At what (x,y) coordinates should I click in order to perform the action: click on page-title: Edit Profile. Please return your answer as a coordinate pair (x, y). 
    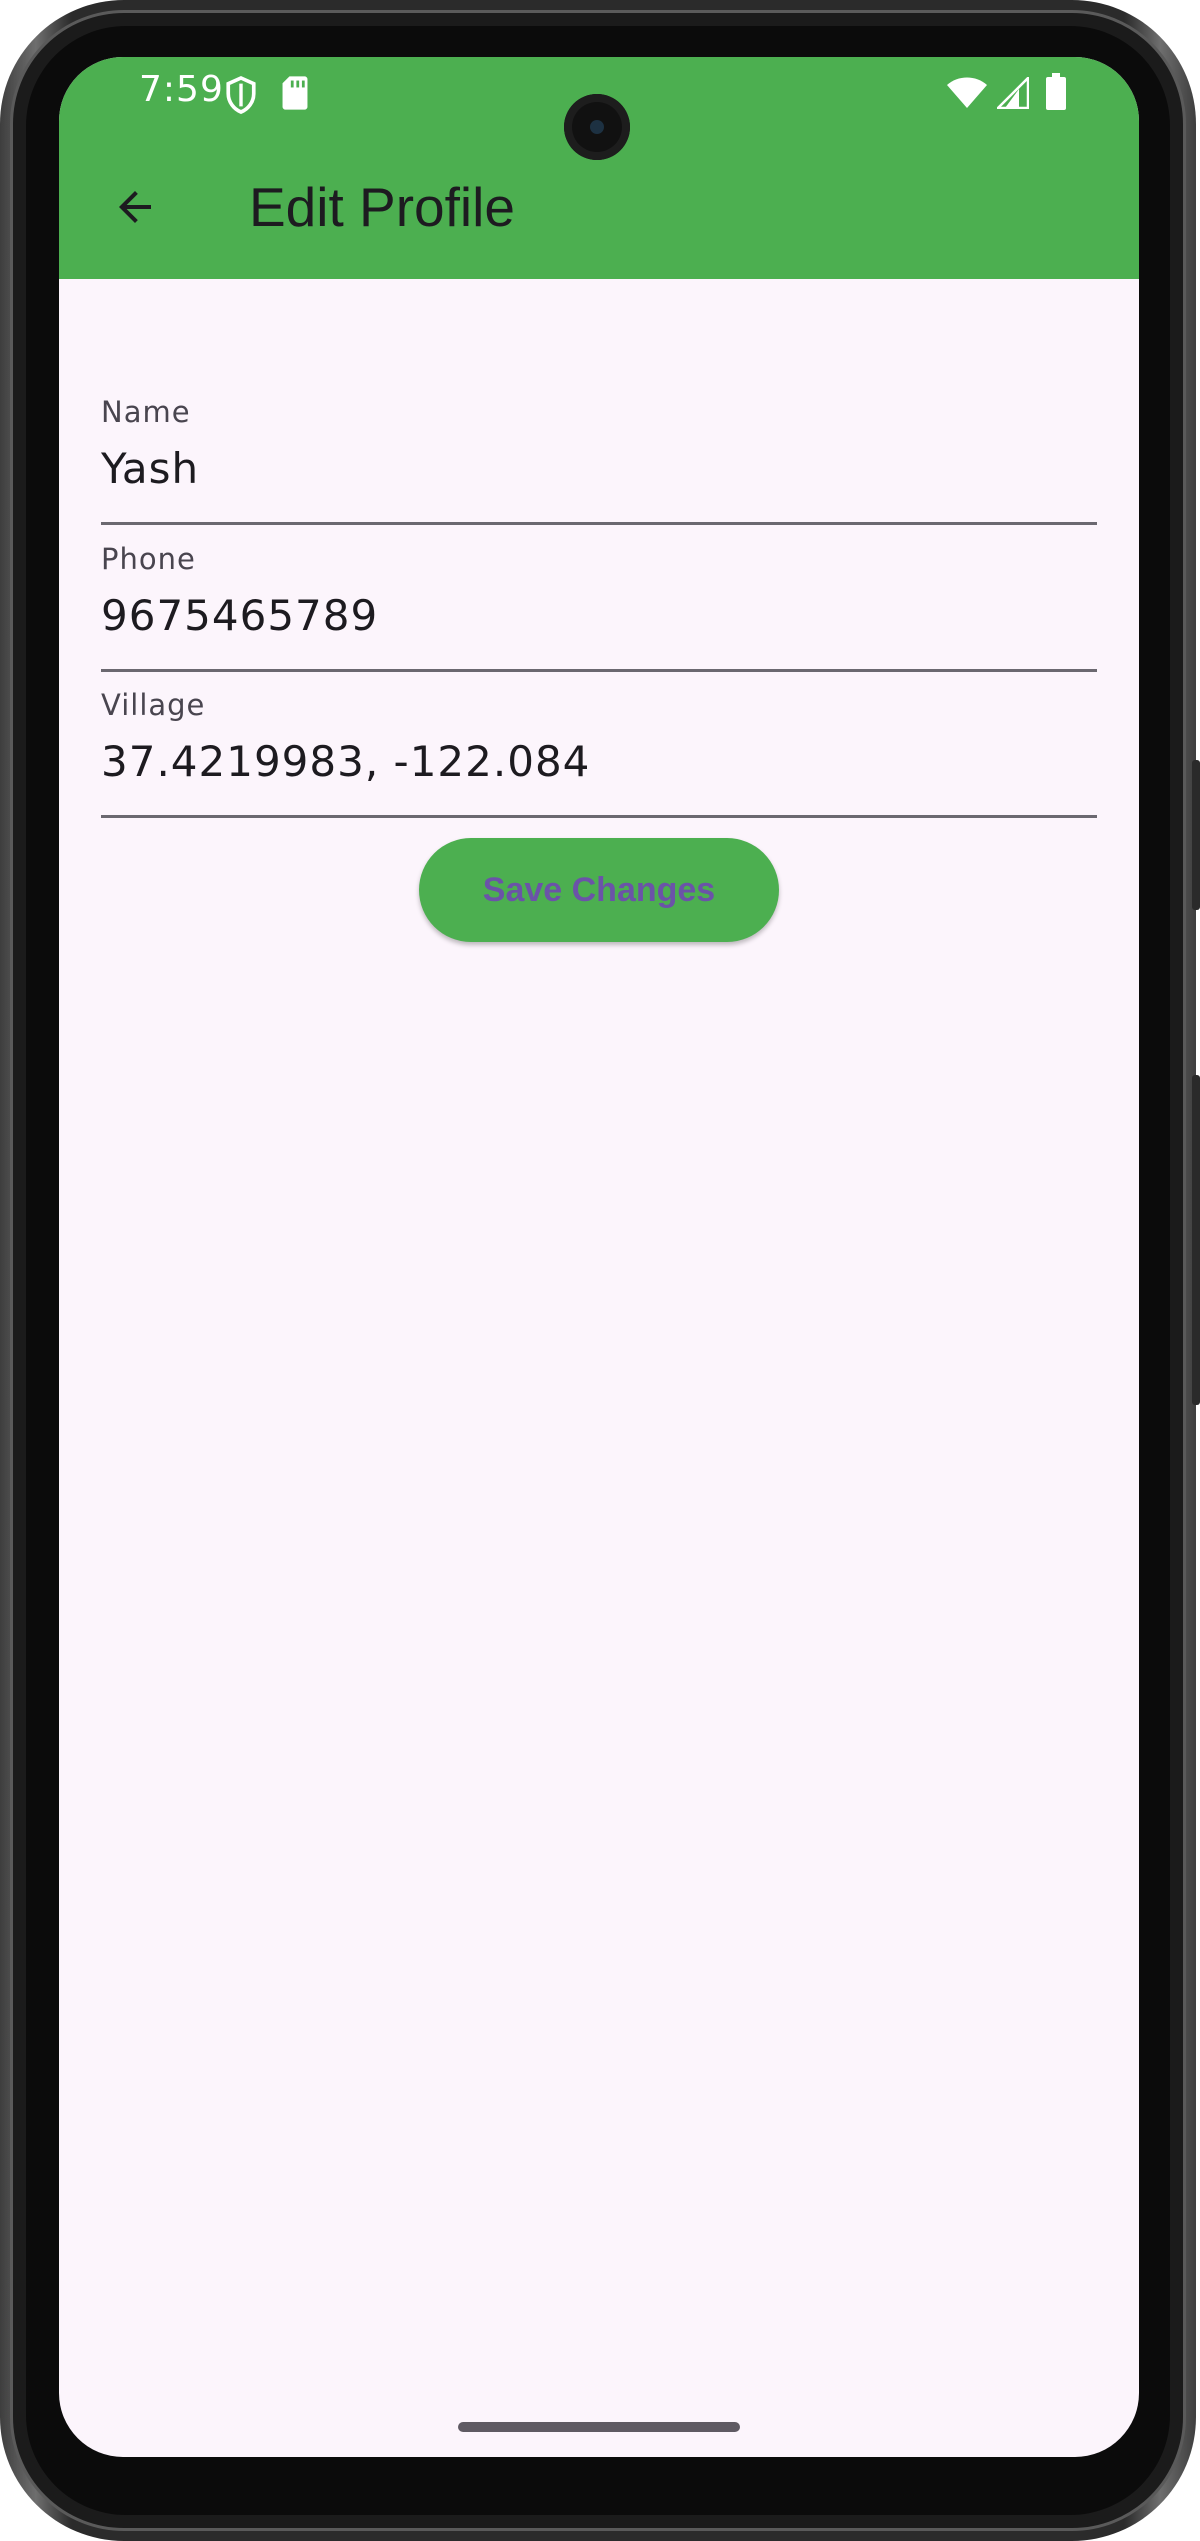
    Looking at the image, I should click on (382, 207).